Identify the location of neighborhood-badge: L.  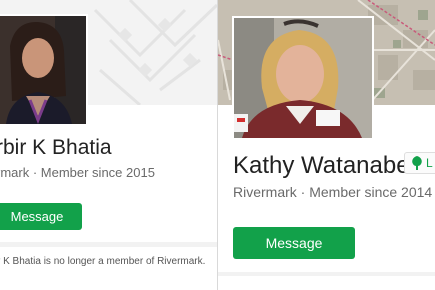
(419, 163).